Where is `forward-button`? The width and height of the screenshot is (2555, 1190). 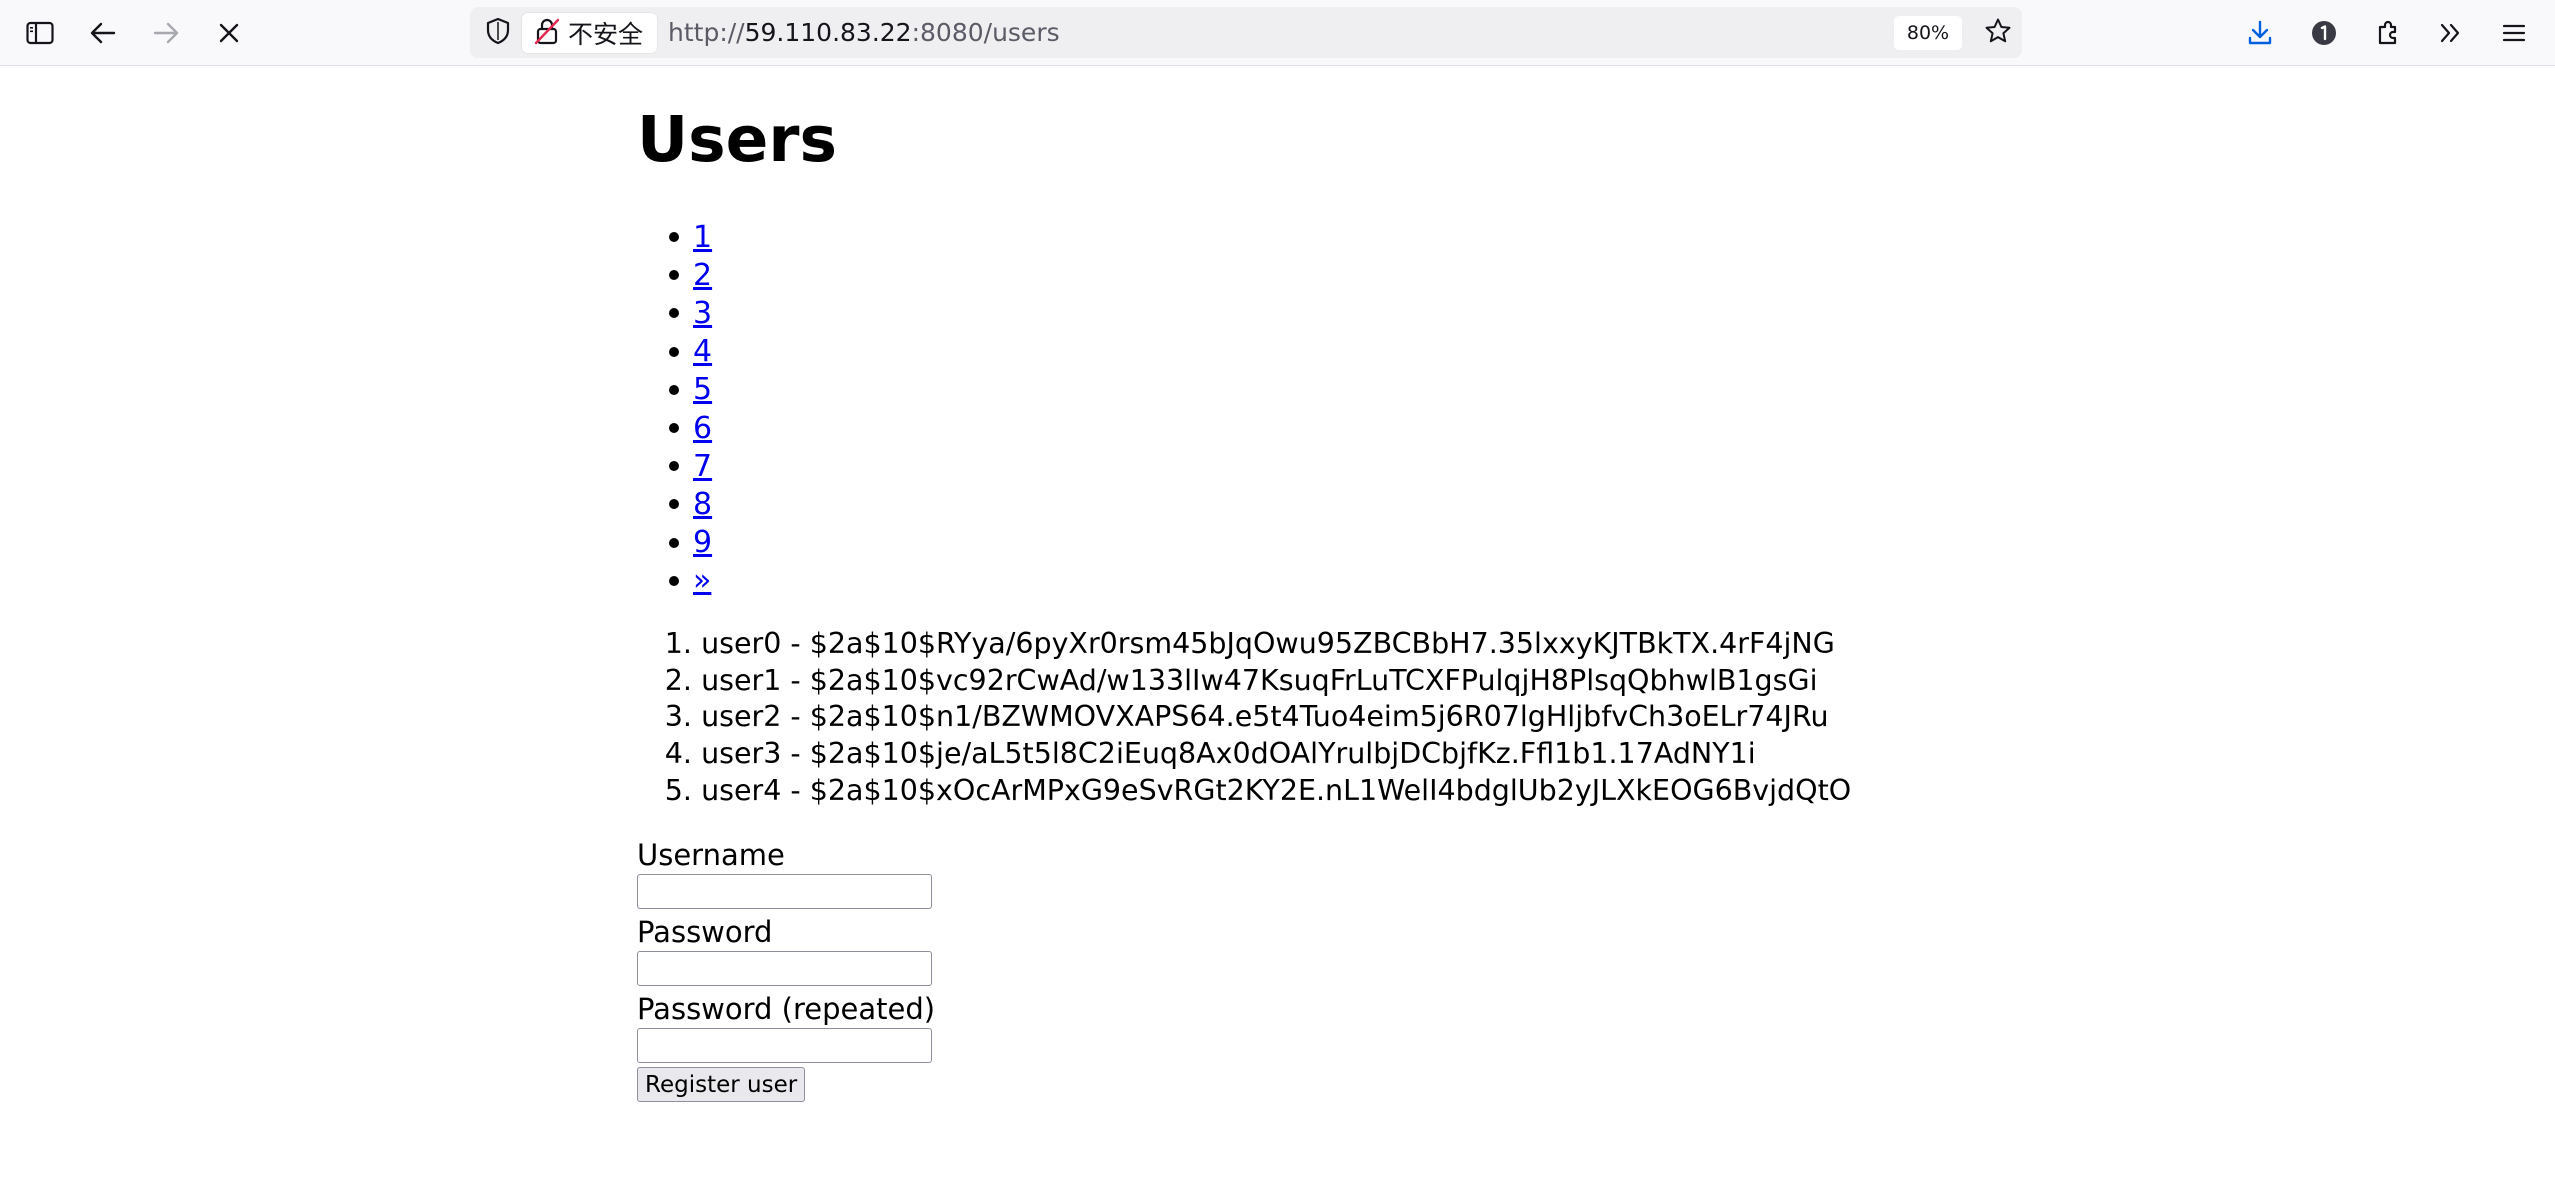 forward-button is located at coordinates (166, 33).